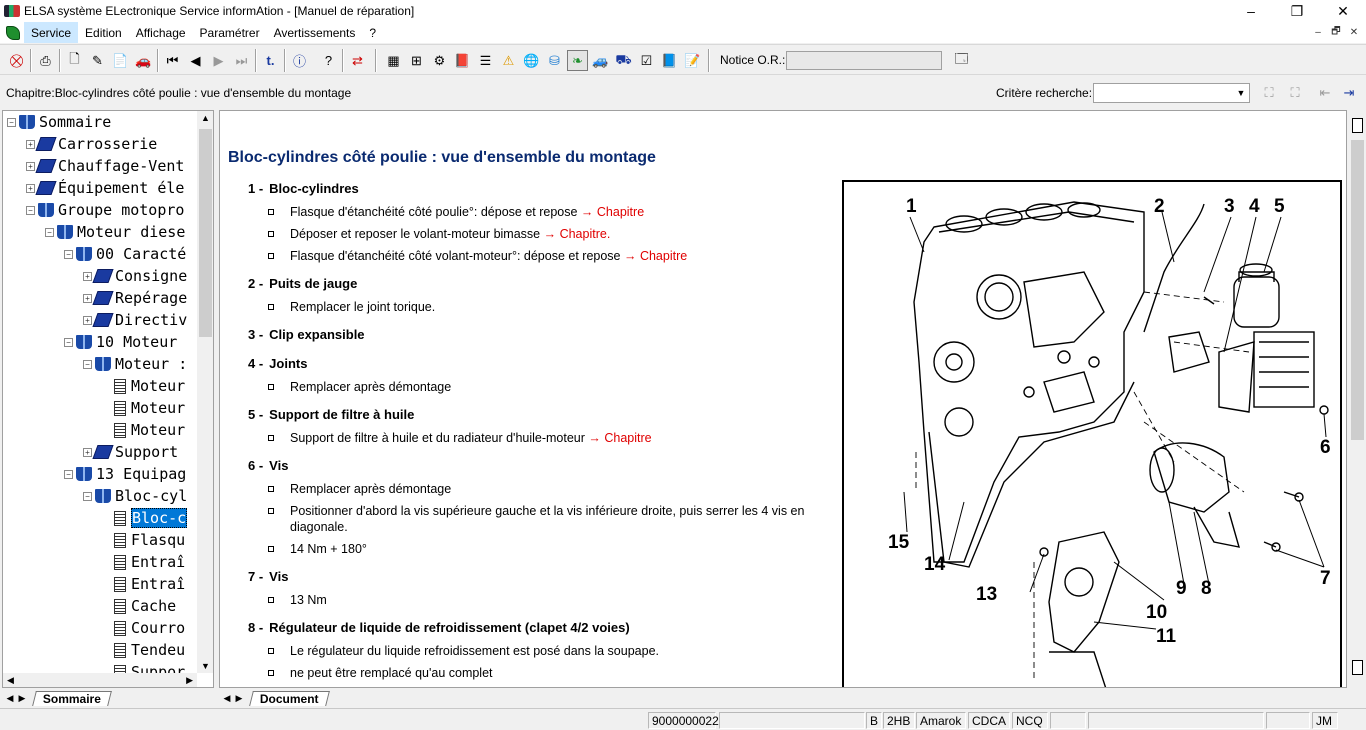 This screenshot has width=1366, height=730. I want to click on tree-item: + Repérage, so click(135, 298).